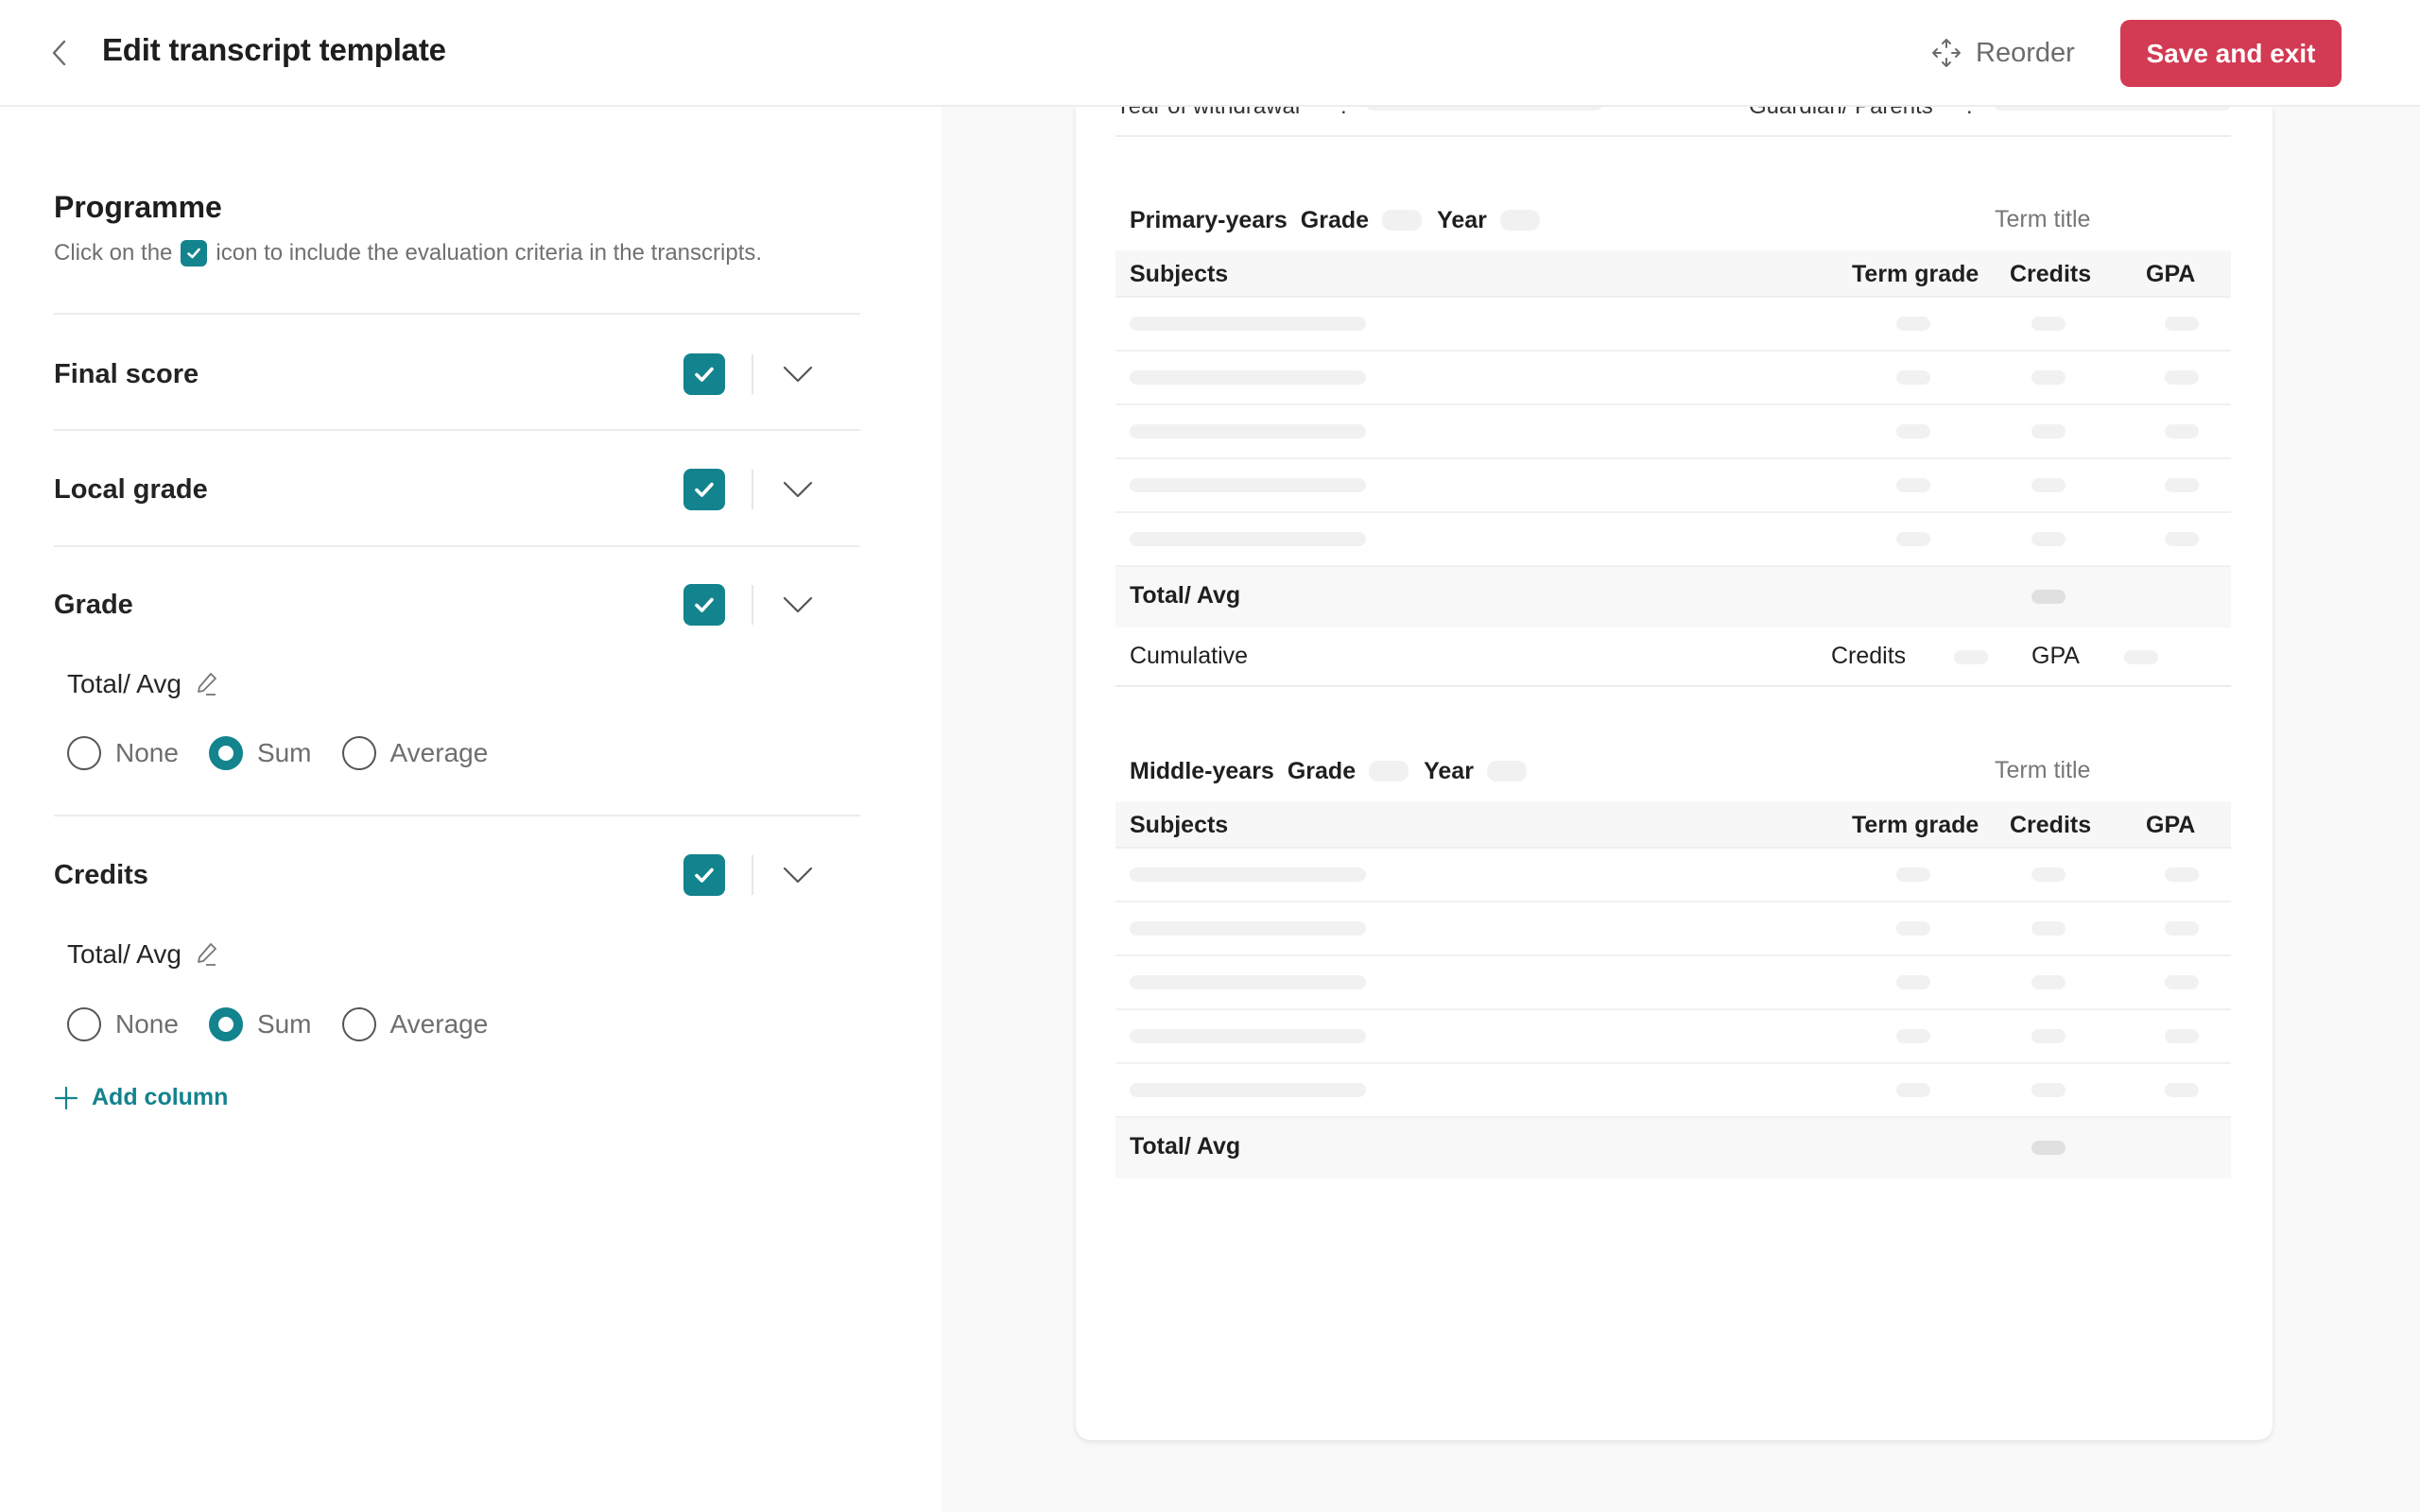 The width and height of the screenshot is (2420, 1512). What do you see at coordinates (1202, 770) in the screenshot?
I see `programme-name: Middle-years` at bounding box center [1202, 770].